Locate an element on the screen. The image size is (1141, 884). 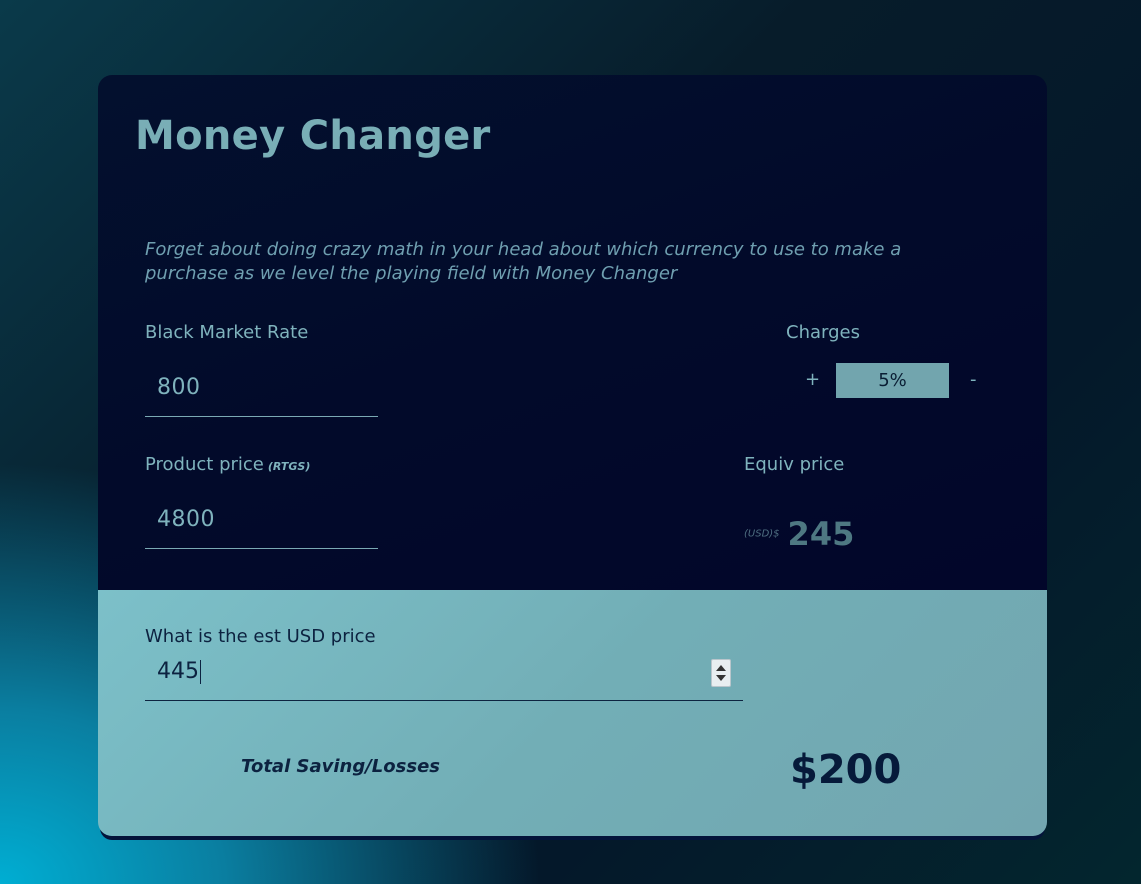
equiv-price-label-text: Equiv price is located at coordinates (794, 464).